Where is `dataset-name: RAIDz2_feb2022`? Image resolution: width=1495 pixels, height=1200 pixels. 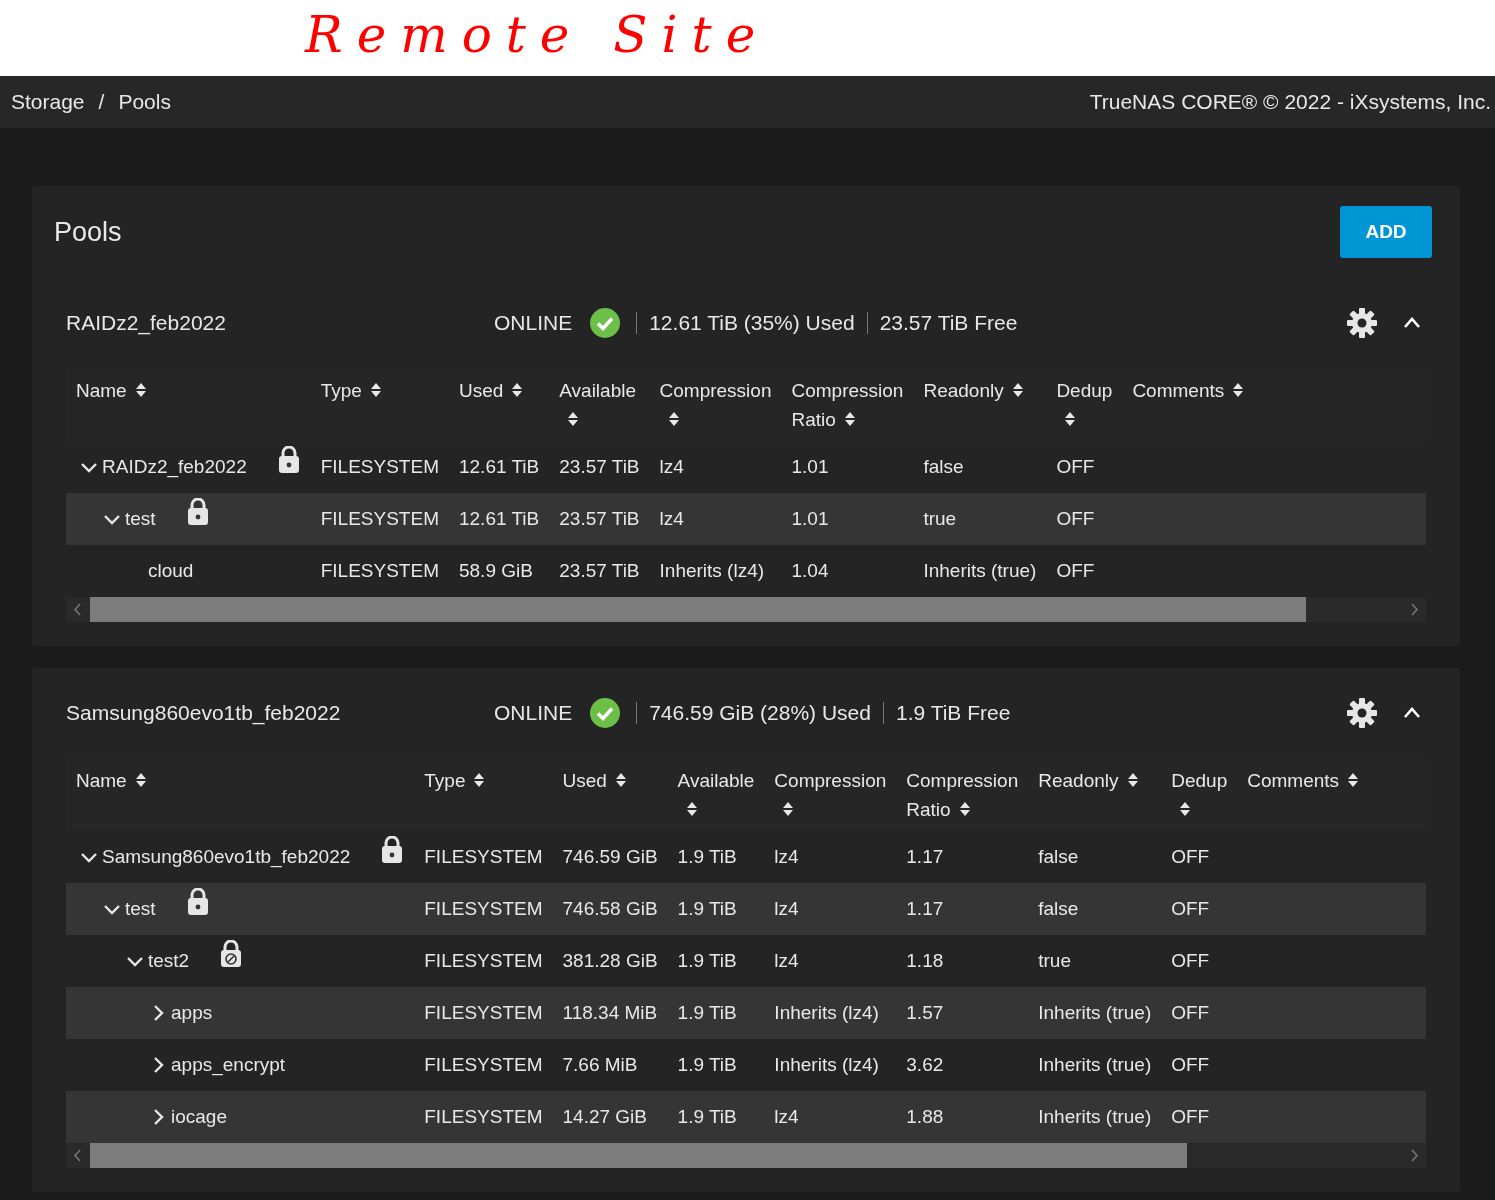
dataset-name: RAIDz2_feb2022 is located at coordinates (174, 467).